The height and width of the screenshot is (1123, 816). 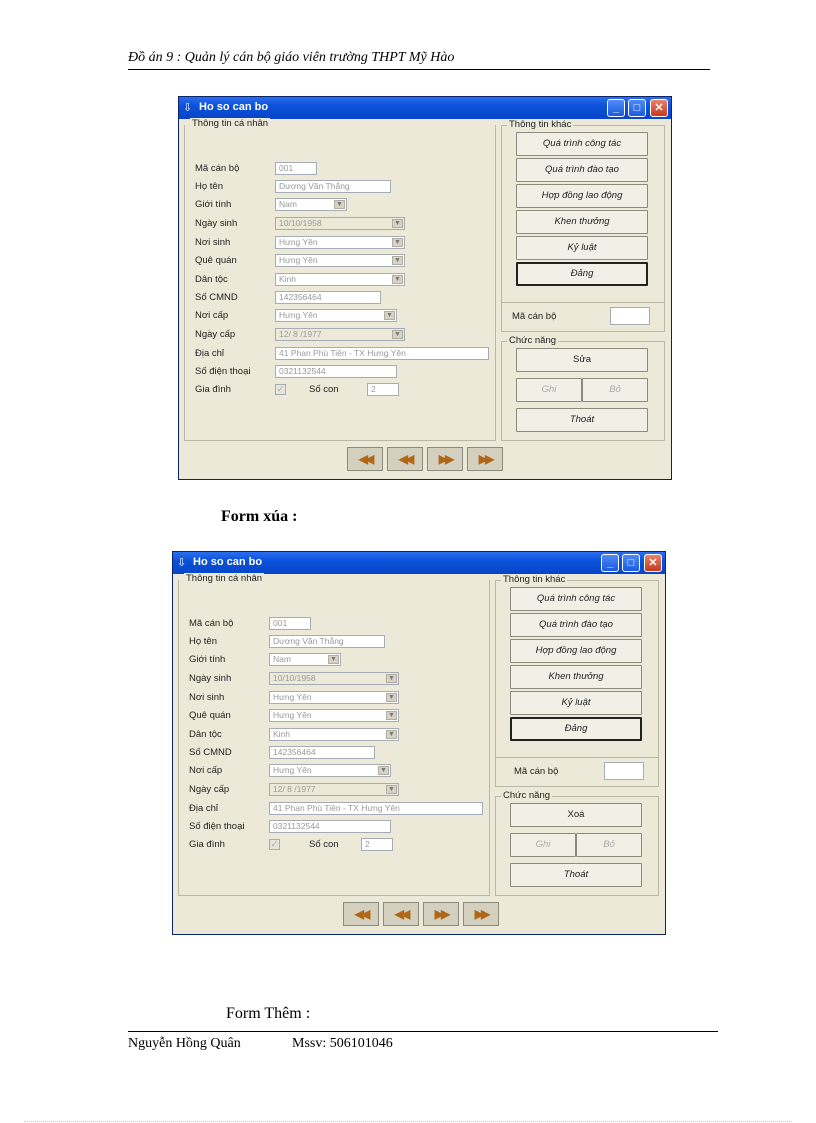 What do you see at coordinates (300, 223) in the screenshot?
I see `ngay-sinh-value: 10/10/1958` at bounding box center [300, 223].